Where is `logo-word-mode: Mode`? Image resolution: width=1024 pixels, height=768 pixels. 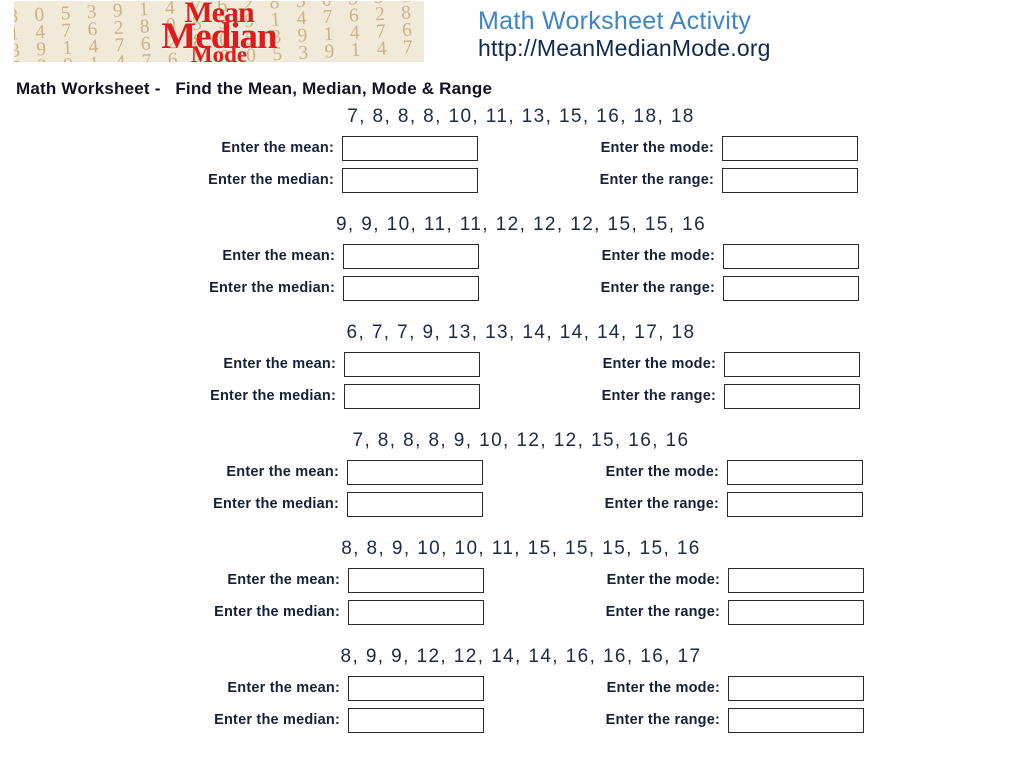
logo-word-mode: Mode is located at coordinates (219, 52).